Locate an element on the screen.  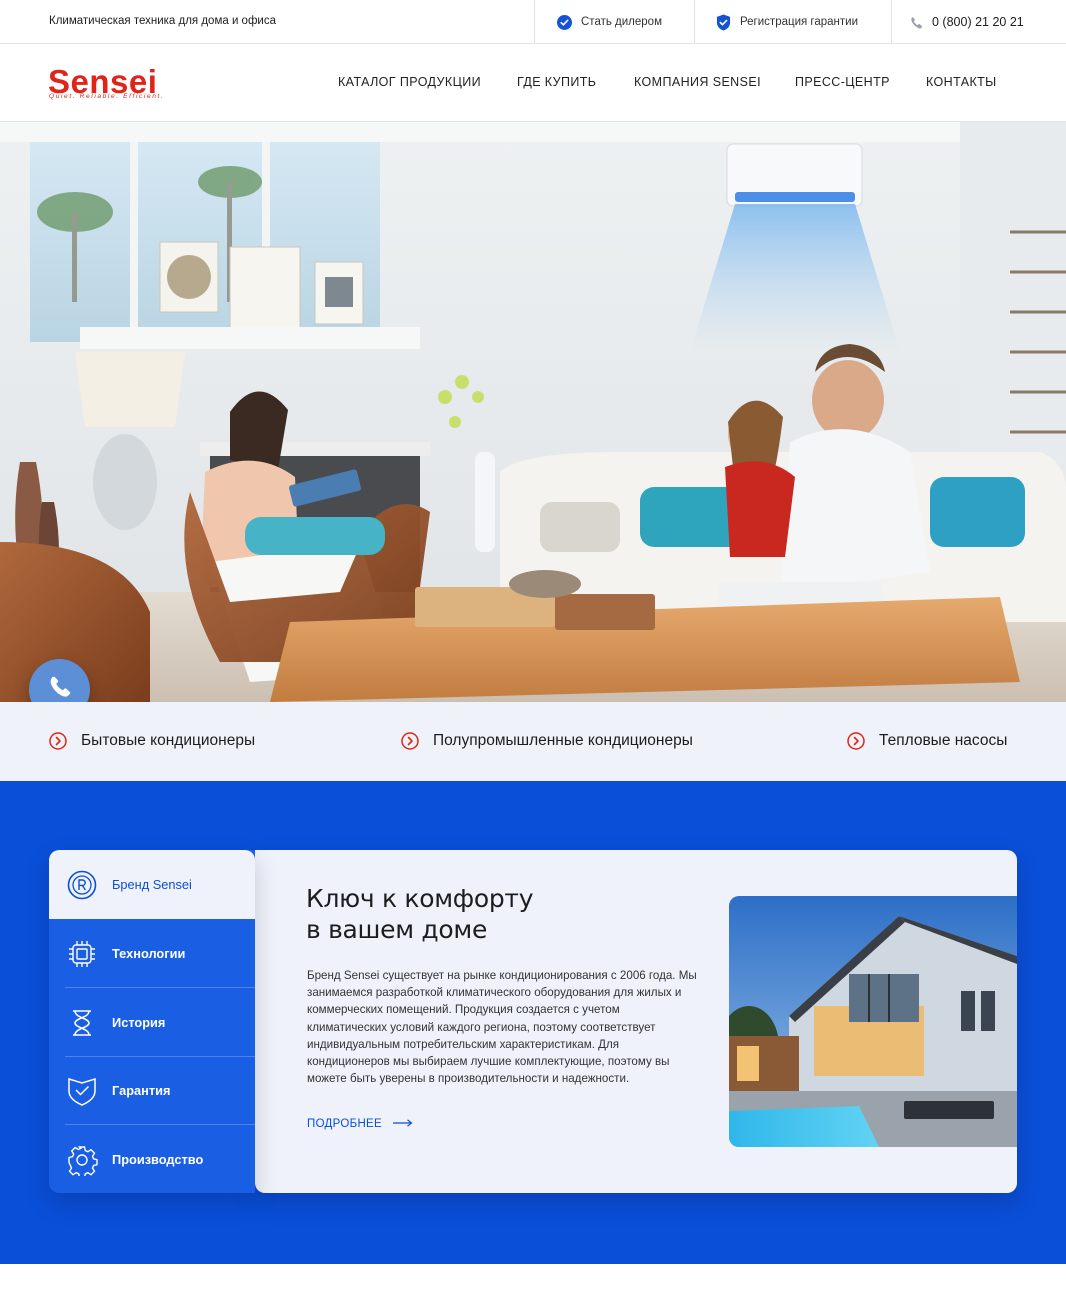
category-semi-industrial-ac: Полупромышленные кондиционеры is located at coordinates (547, 741).